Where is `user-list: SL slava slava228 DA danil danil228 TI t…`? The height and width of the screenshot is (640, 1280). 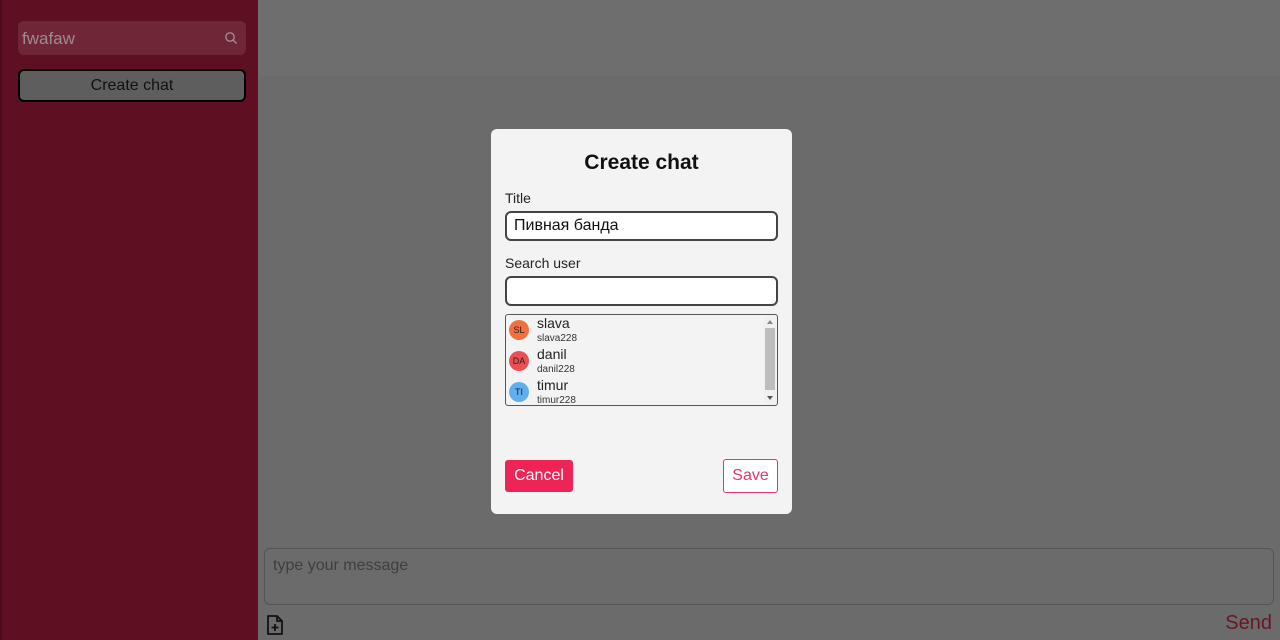 user-list: SL slava slava228 DA danil danil228 TI t… is located at coordinates (641, 360).